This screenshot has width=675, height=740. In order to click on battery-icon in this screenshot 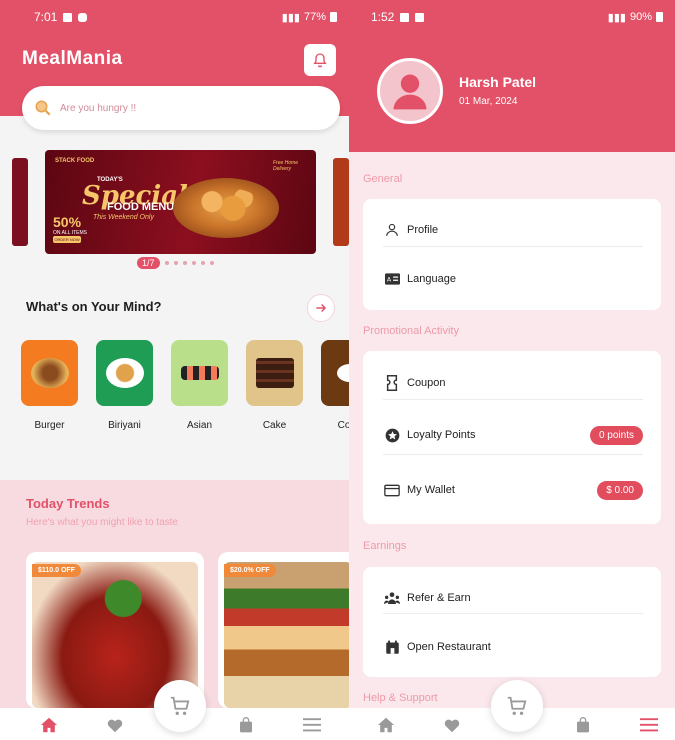, I will do `click(333, 17)`.